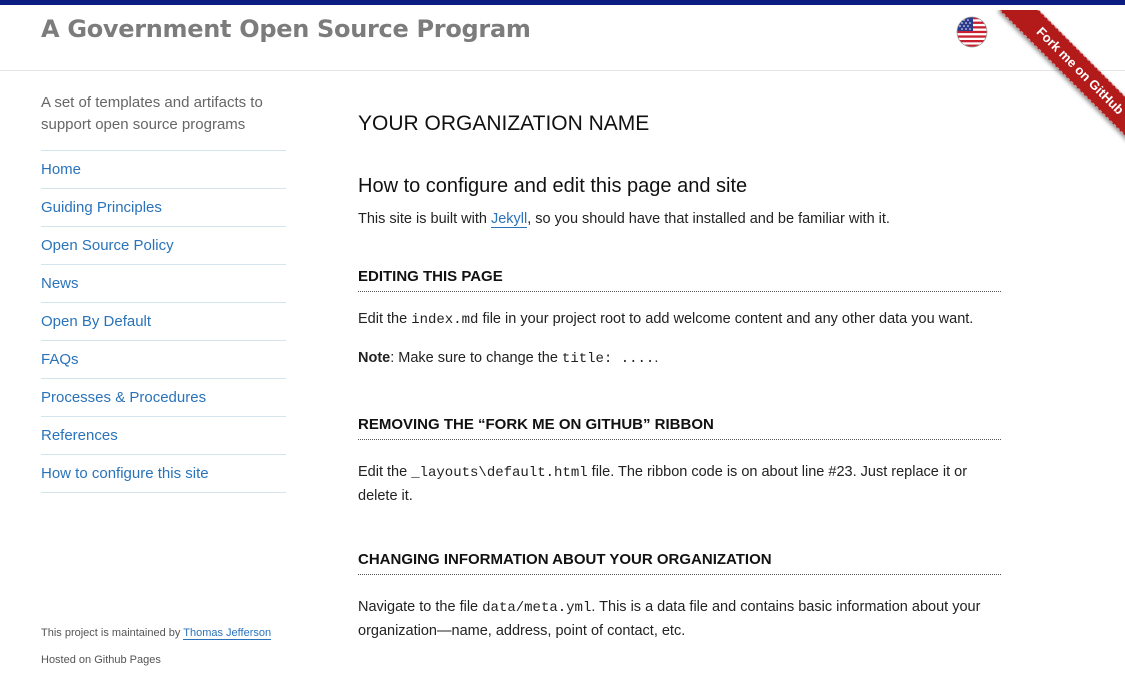  Describe the element at coordinates (227, 633) in the screenshot. I see `maintainer-link: Thomas Jefferson` at that location.